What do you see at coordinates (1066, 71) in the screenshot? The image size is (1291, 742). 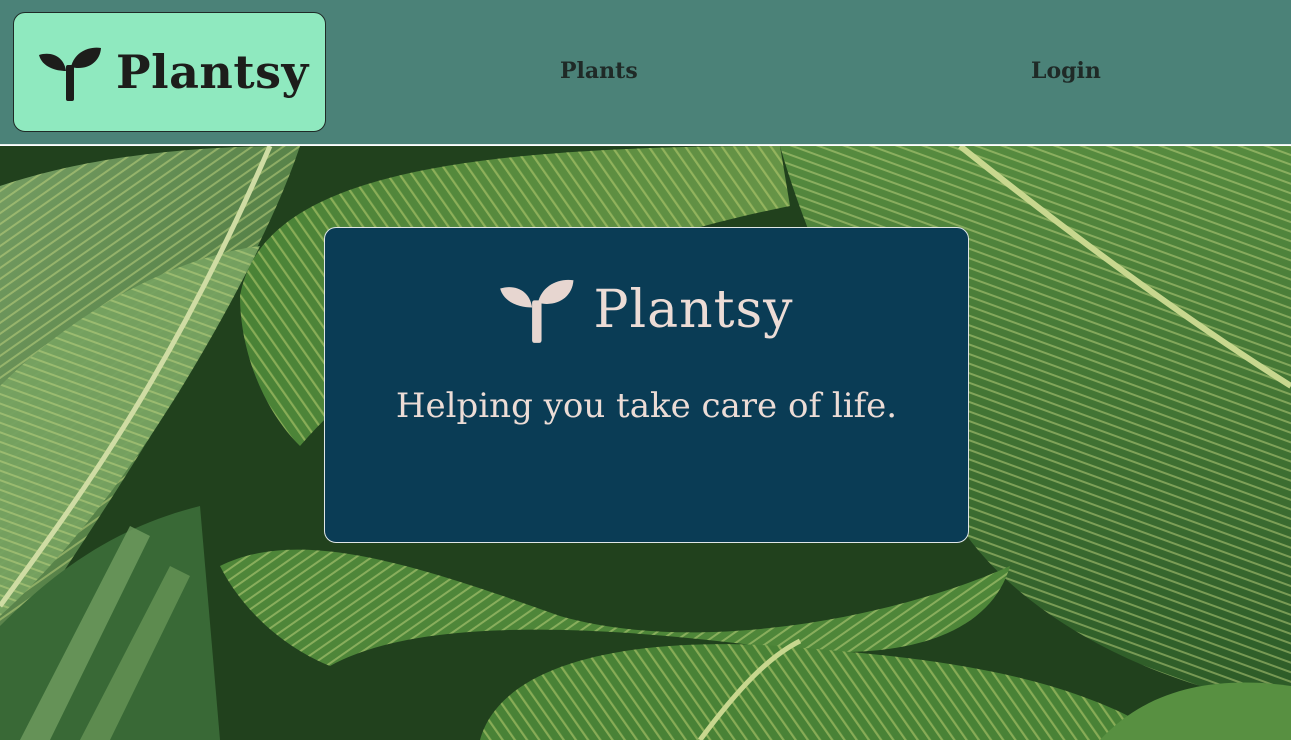 I see `nav-link-login: Login` at bounding box center [1066, 71].